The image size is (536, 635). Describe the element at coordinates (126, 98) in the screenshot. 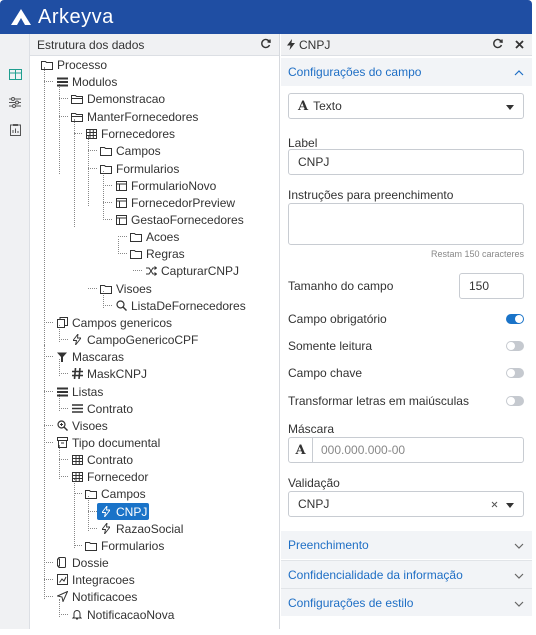

I see `tree-node-label: Demonstracao` at that location.